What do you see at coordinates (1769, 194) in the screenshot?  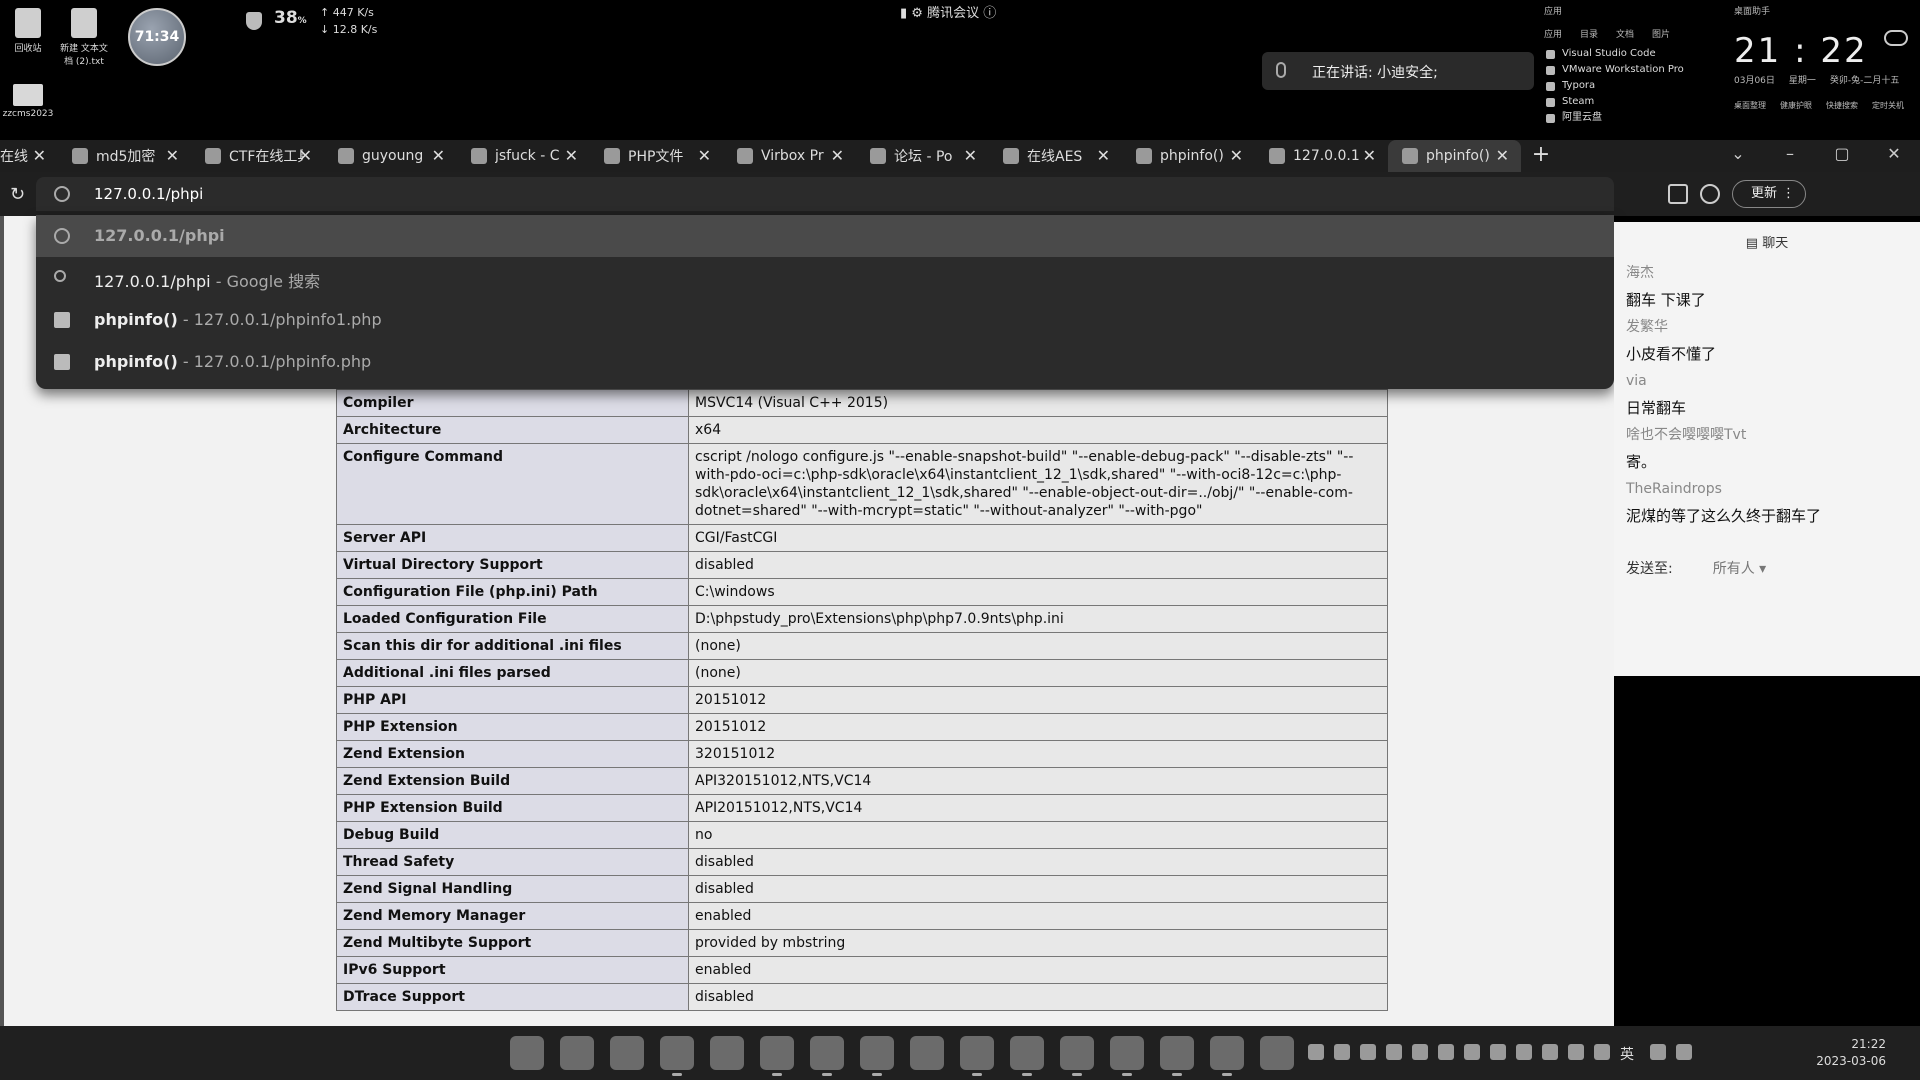 I see `update-button: 更新` at bounding box center [1769, 194].